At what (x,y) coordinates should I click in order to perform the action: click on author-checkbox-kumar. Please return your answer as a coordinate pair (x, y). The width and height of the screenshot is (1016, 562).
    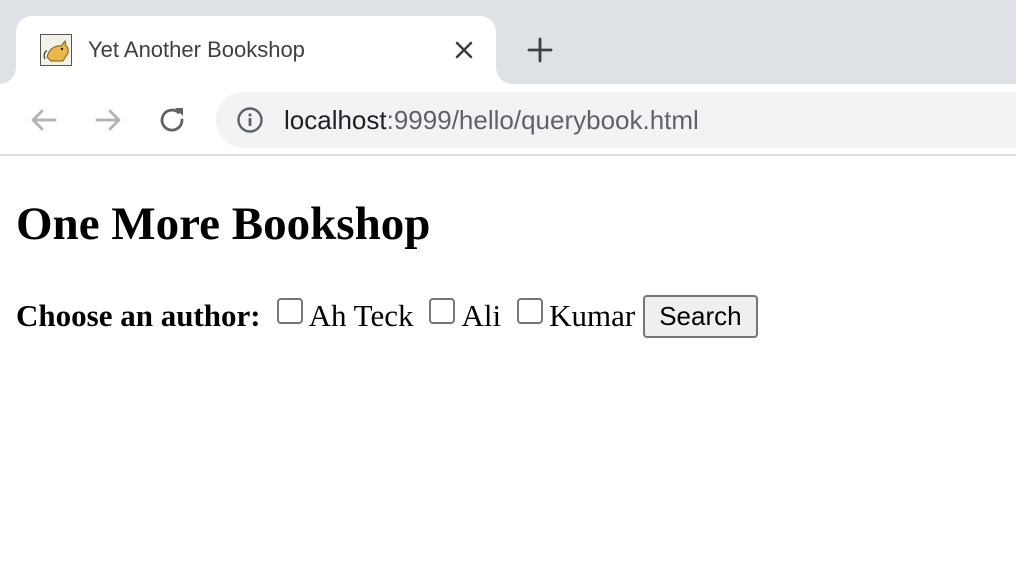
    Looking at the image, I should click on (530, 311).